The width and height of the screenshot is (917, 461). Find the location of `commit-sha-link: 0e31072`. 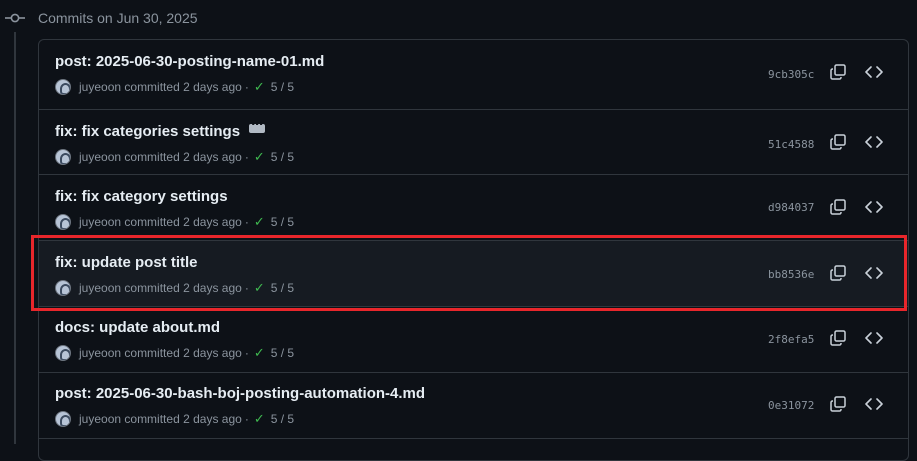

commit-sha-link: 0e31072 is located at coordinates (791, 405).